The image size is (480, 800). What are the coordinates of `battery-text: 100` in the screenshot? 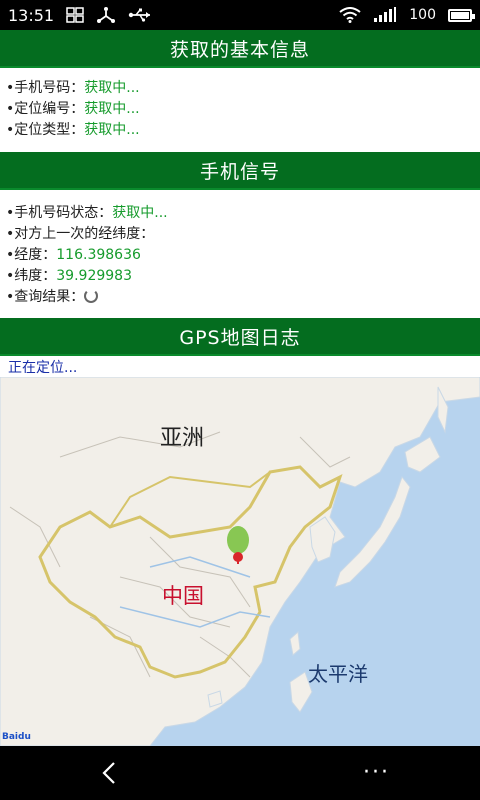 It's located at (422, 15).